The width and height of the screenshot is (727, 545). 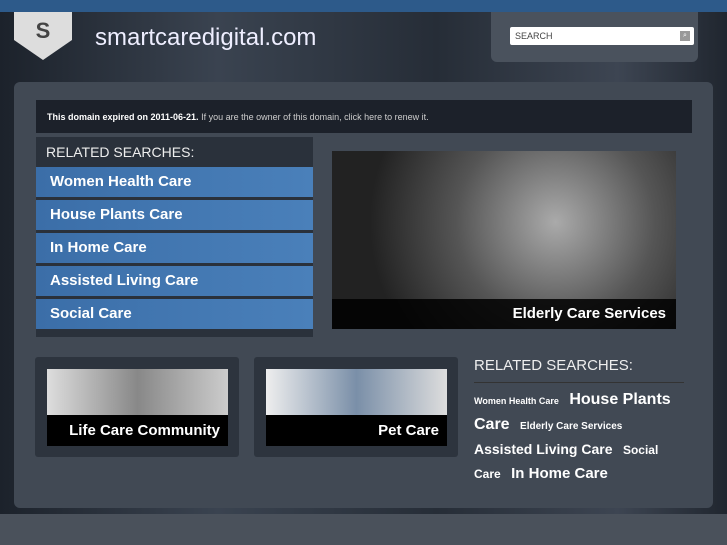 What do you see at coordinates (504, 314) in the screenshot?
I see `hero-caption: Elderly Care Services` at bounding box center [504, 314].